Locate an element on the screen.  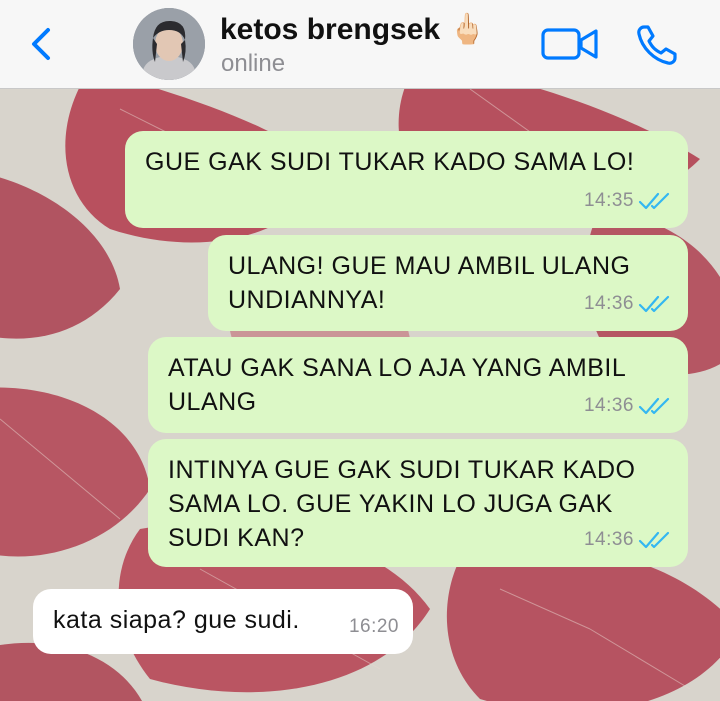
message-bubble-incoming: kata siapa? gue sudi. 16:20 is located at coordinates (223, 621).